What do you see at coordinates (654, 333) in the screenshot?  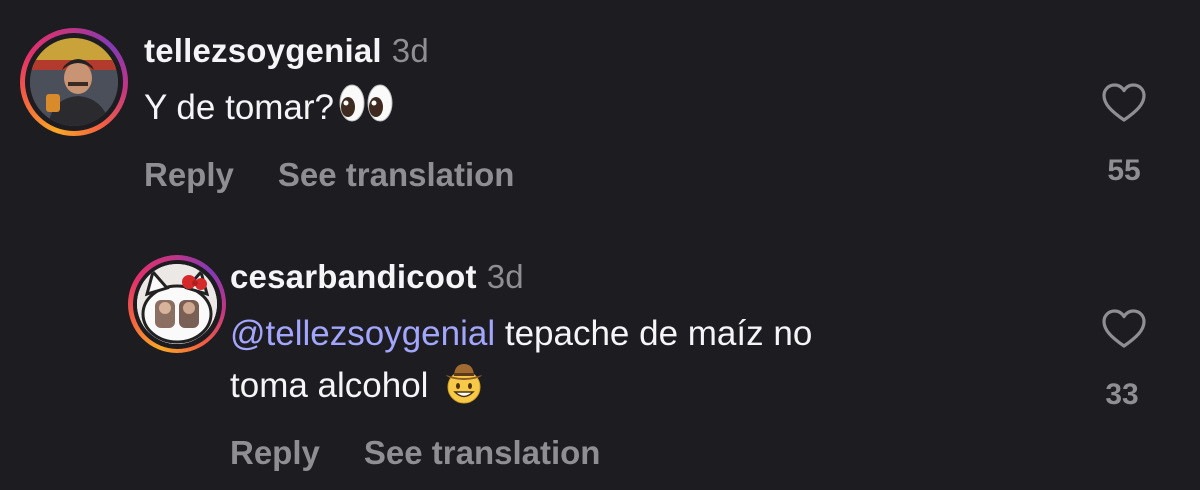 I see `comment-body-line-1: tepache de maíz no` at bounding box center [654, 333].